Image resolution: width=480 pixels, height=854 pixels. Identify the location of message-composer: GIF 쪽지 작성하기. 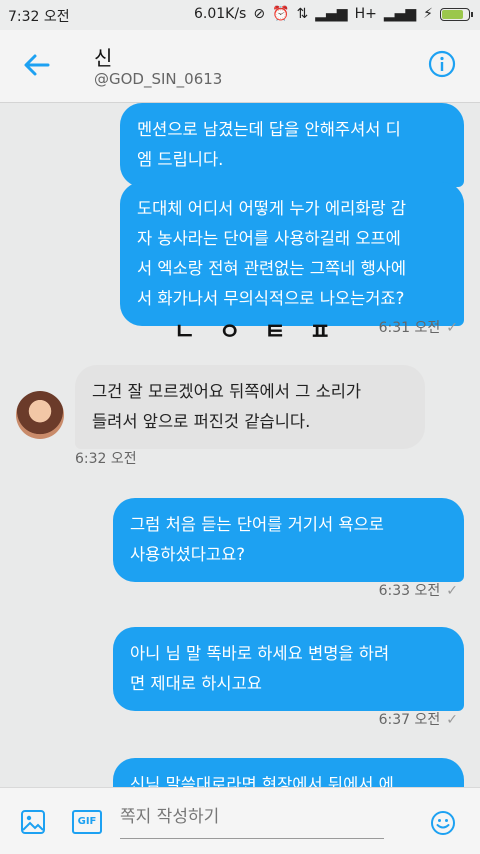
(240, 820).